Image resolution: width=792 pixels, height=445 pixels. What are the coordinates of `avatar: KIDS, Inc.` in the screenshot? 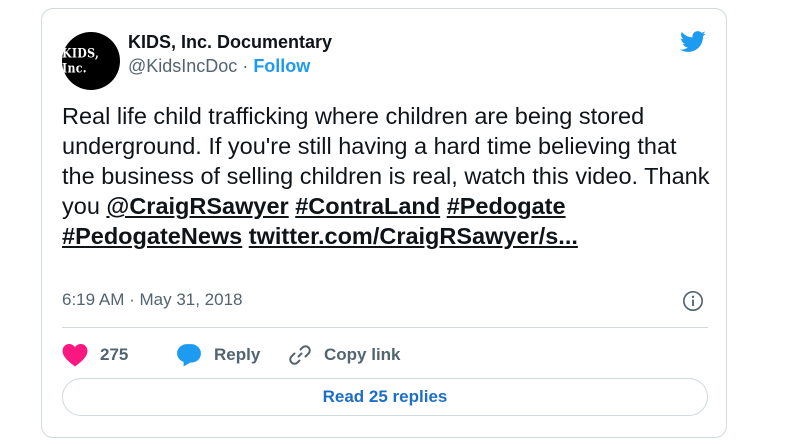 It's located at (91, 61).